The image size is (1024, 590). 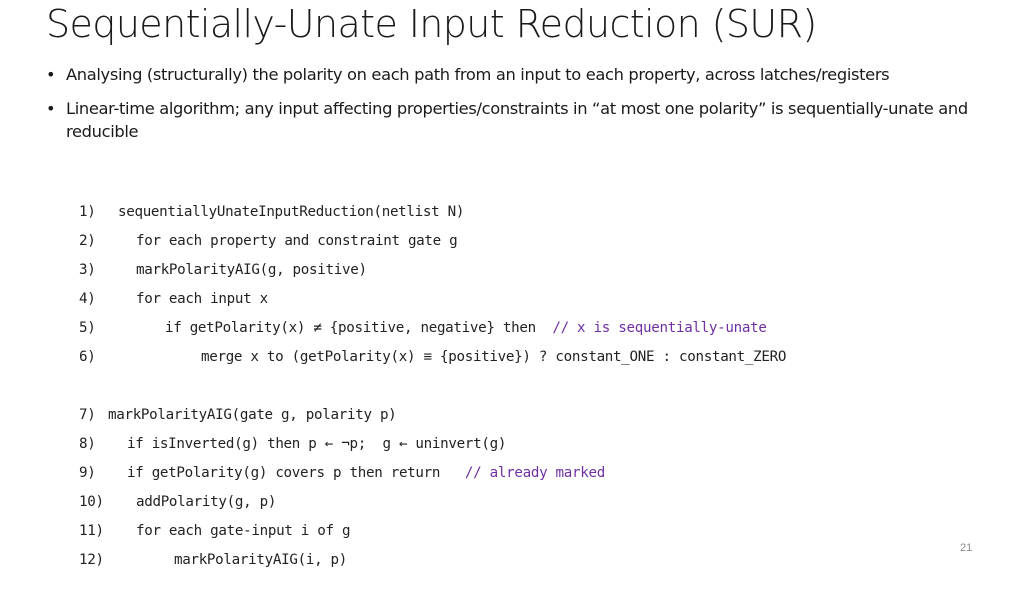 What do you see at coordinates (206, 259) in the screenshot?
I see `code-line: 3) markPolarityAIG(g, positive)` at bounding box center [206, 259].